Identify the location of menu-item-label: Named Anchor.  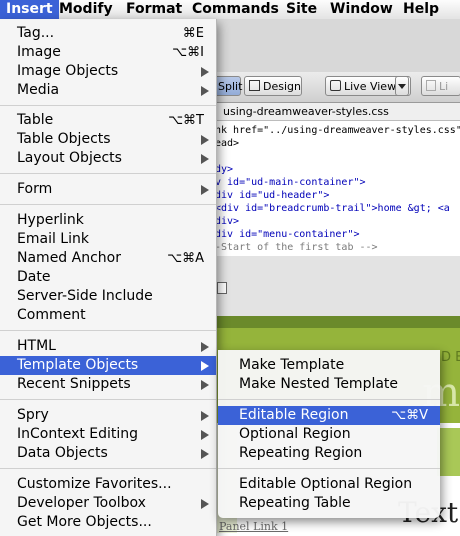
(69, 258).